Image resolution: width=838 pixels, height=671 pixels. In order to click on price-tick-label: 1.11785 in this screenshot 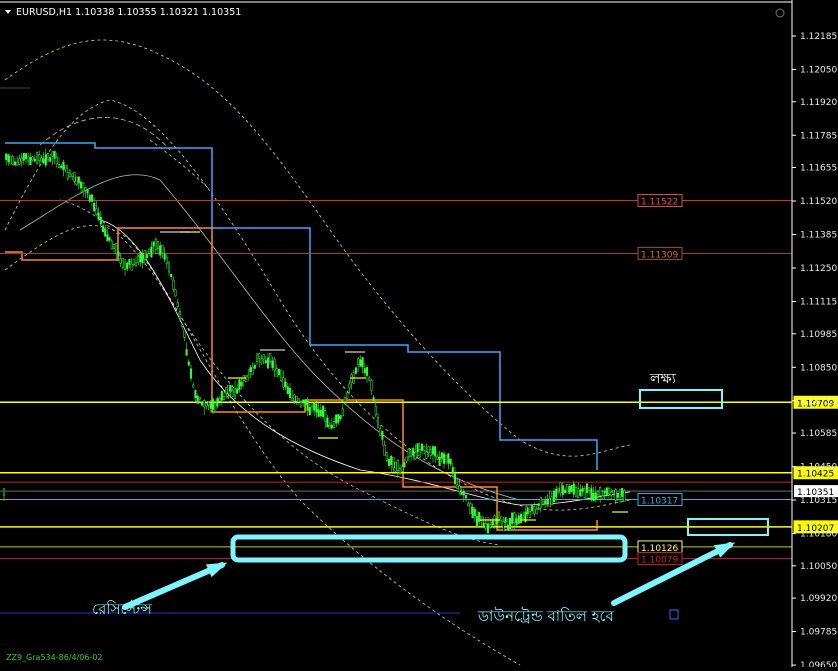, I will do `click(818, 136)`.